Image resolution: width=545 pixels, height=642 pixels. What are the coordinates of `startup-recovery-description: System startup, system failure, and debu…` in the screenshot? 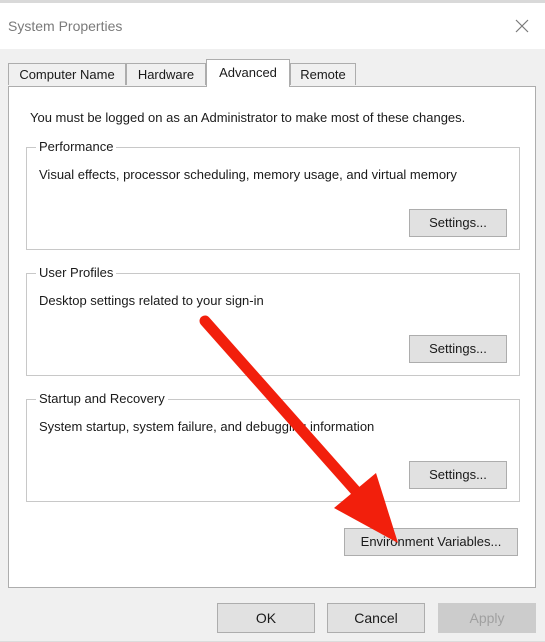 It's located at (207, 426).